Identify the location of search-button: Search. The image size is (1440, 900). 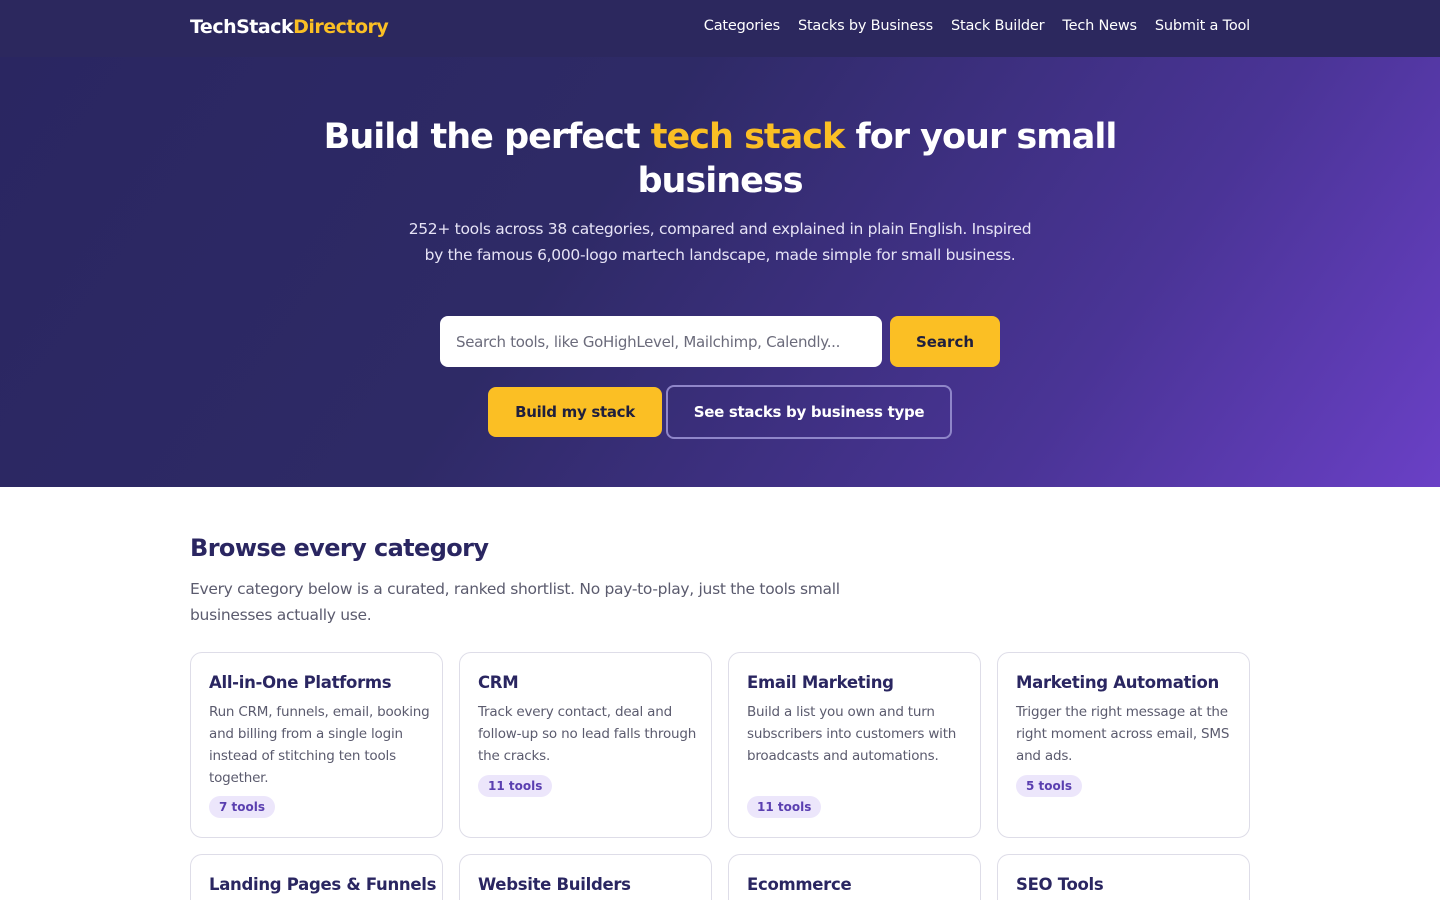
(945, 341).